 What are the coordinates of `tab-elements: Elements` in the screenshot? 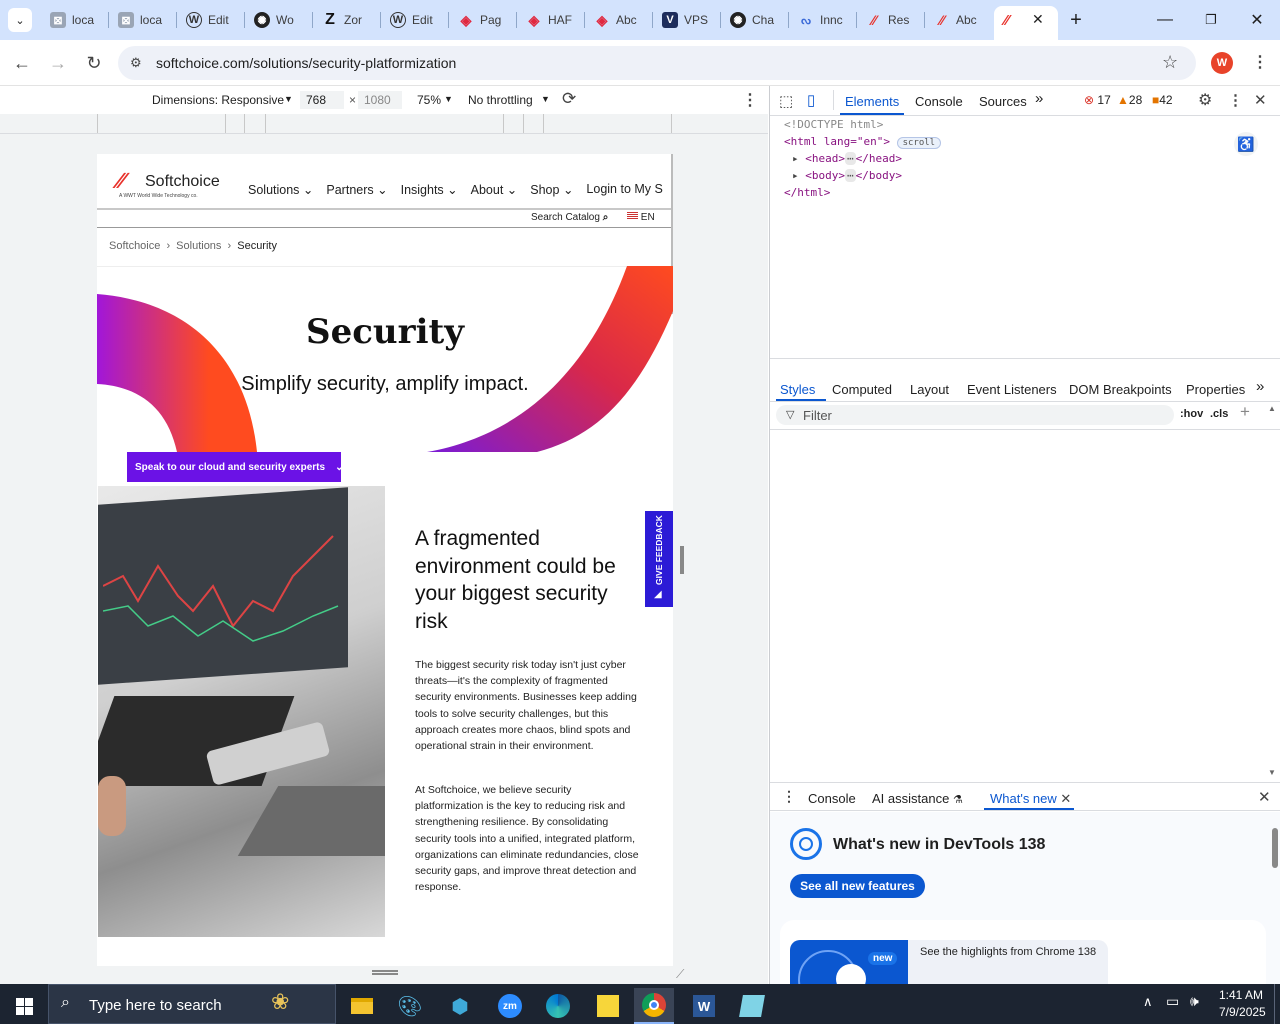 It's located at (872, 101).